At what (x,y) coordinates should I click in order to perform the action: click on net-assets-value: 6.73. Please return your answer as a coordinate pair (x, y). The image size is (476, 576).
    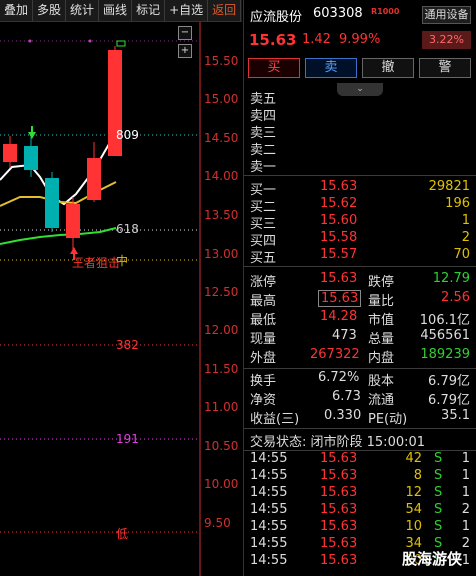
    Looking at the image, I should click on (346, 396).